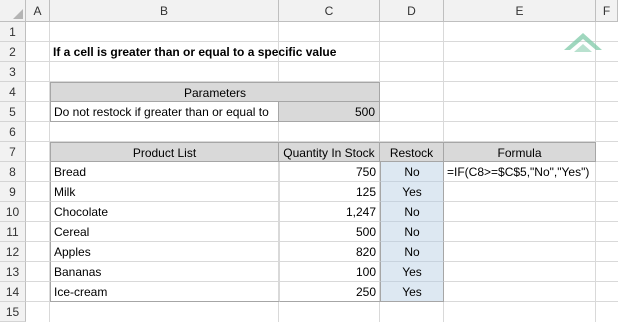 This screenshot has width=618, height=322. What do you see at coordinates (583, 42) in the screenshot?
I see `logo-chevron-icon` at bounding box center [583, 42].